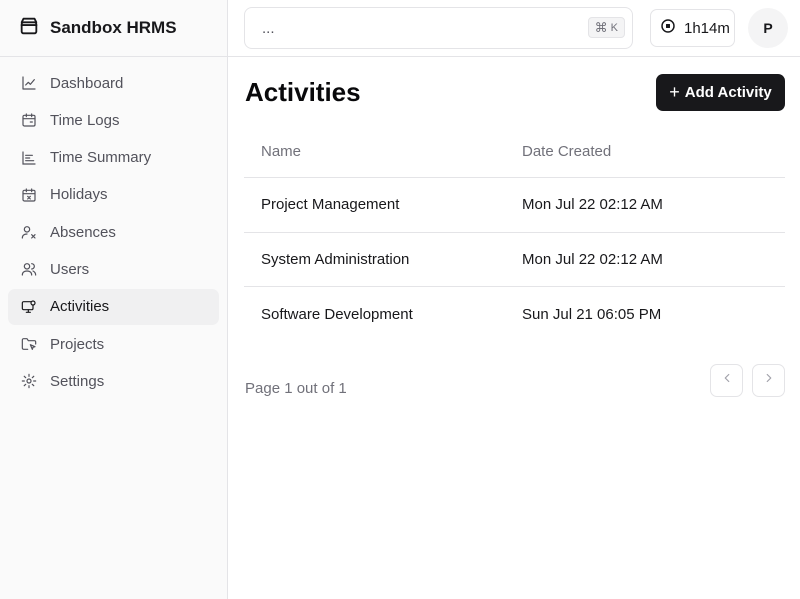 The width and height of the screenshot is (800, 599). Describe the element at coordinates (592, 314) in the screenshot. I see `cell-date-created: Sun Jul 21 06:05 PM` at that location.